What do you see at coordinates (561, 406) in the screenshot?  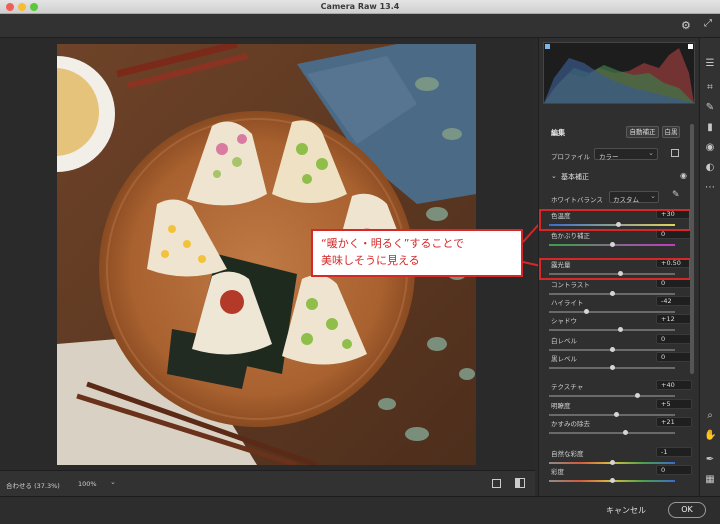 I see `slider-label: 明瞭度` at bounding box center [561, 406].